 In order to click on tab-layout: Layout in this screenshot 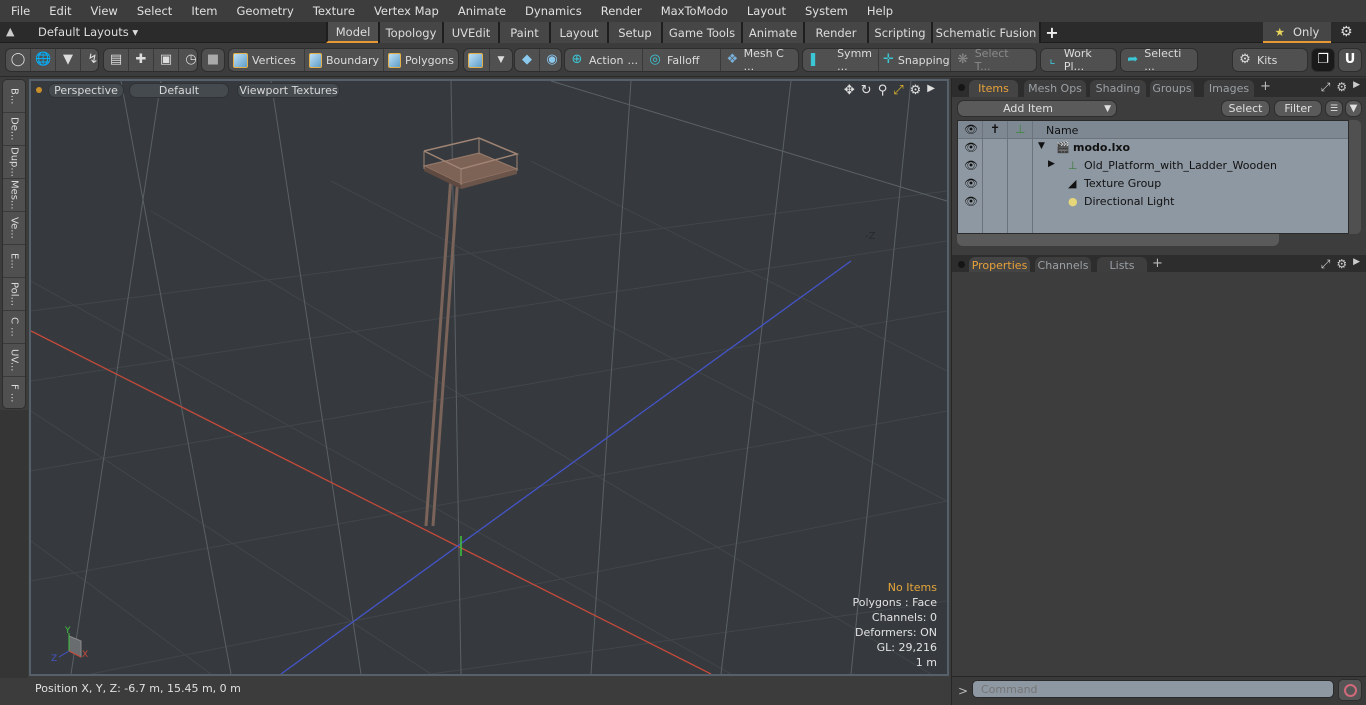, I will do `click(578, 32)`.